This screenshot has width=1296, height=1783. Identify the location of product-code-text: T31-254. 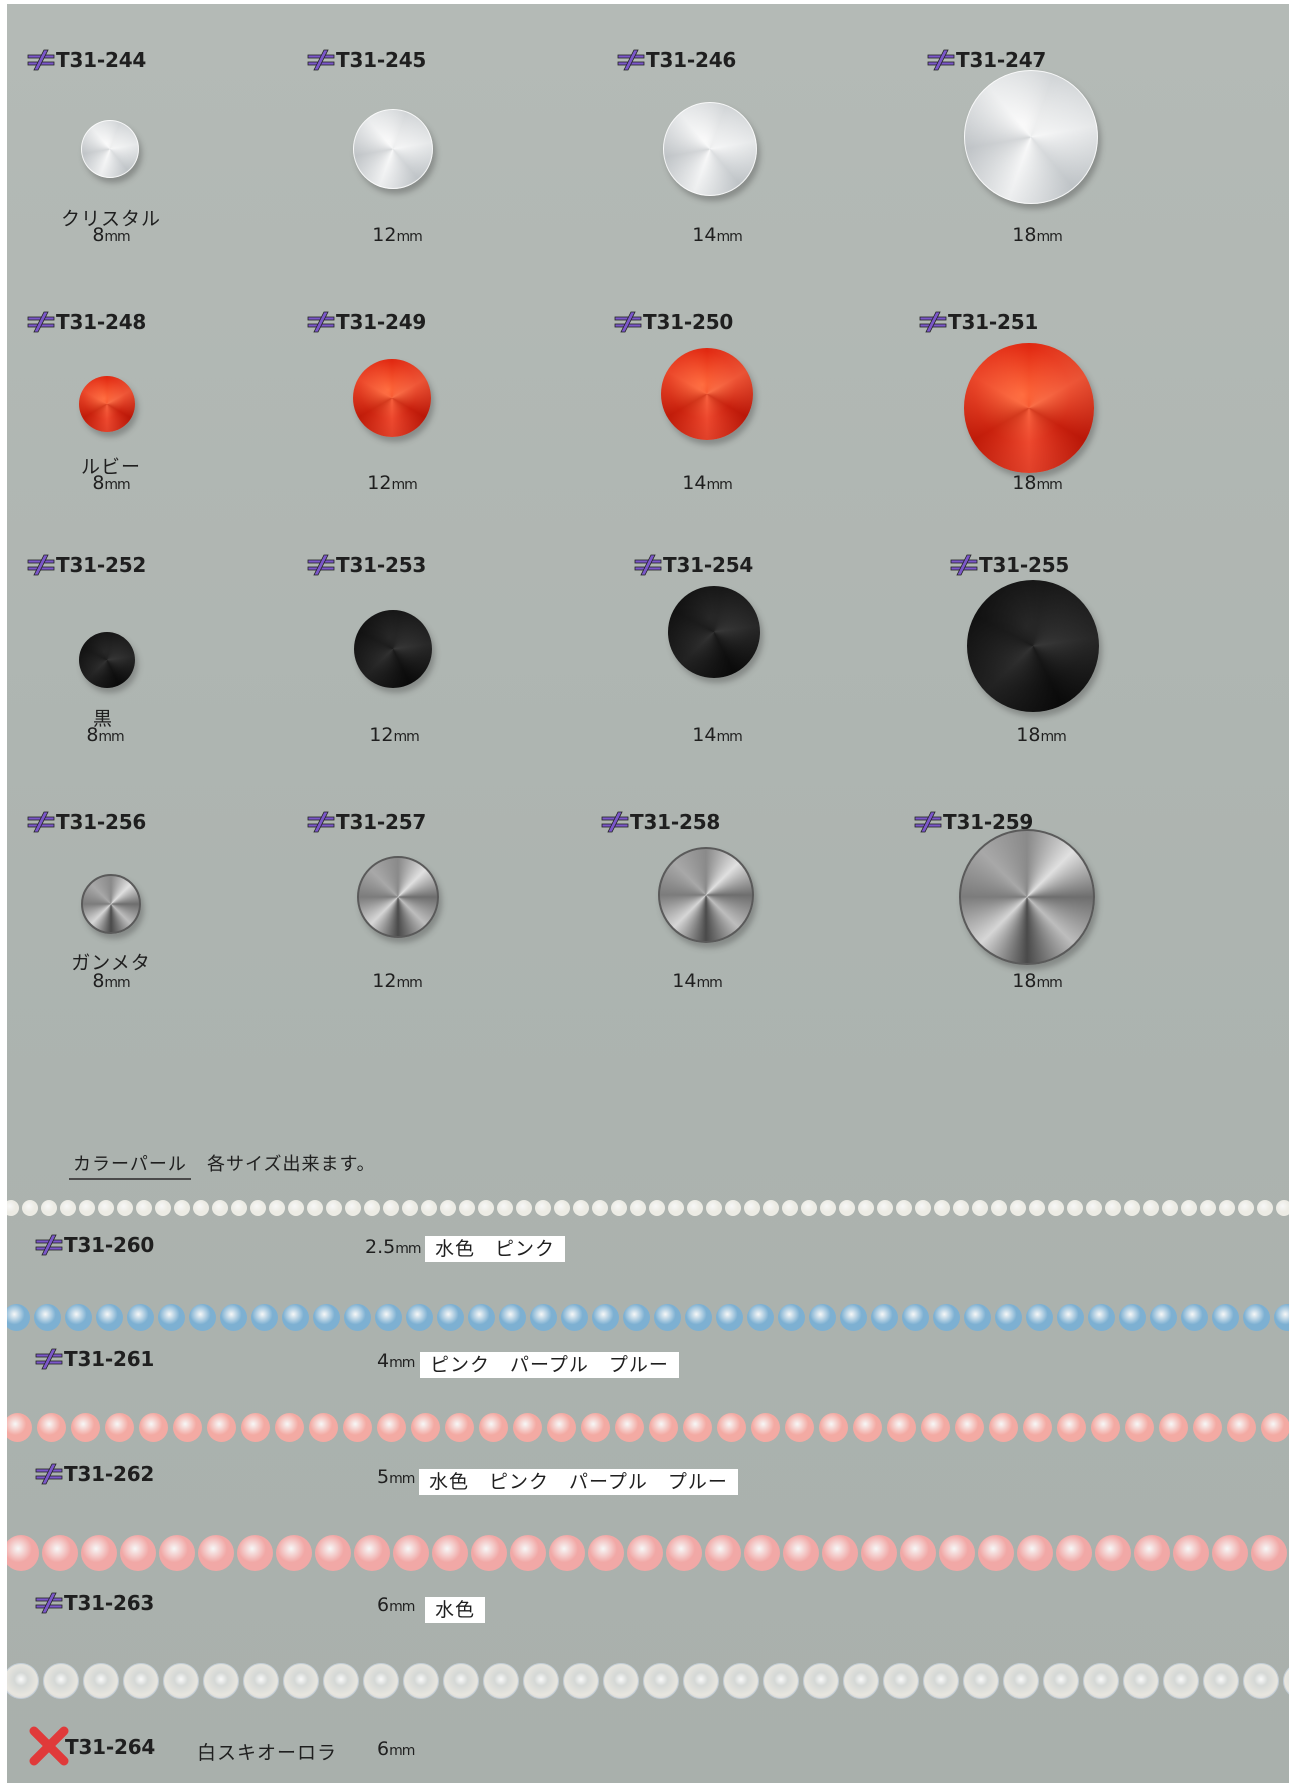
(708, 565).